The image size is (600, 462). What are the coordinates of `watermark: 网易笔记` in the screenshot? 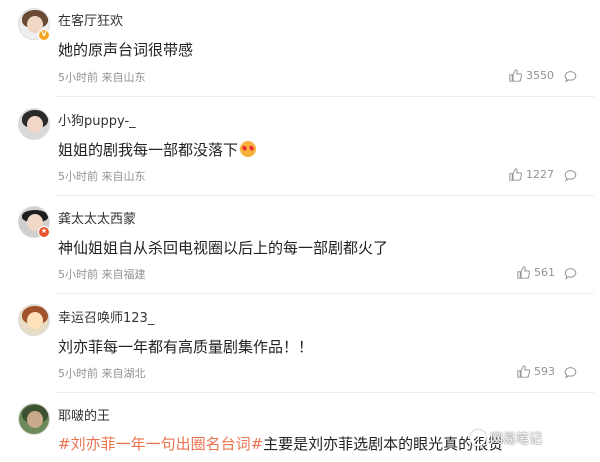 It's located at (506, 437).